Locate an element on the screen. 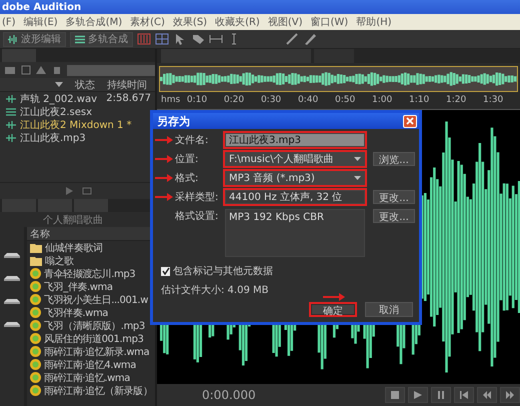 Image resolution: width=520 pixels, height=406 pixels. menu-item: 多轨合成(M) is located at coordinates (94, 22).